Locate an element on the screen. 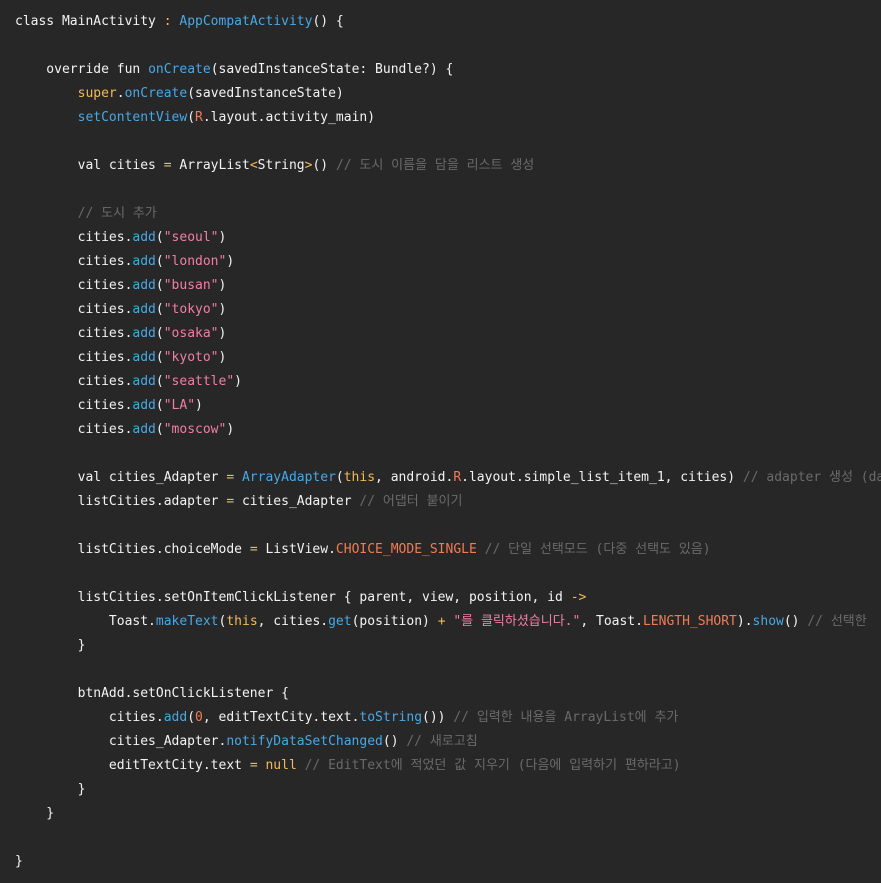 This screenshot has height=883, width=881. code-line: cities.add("busan") is located at coordinates (448, 286).